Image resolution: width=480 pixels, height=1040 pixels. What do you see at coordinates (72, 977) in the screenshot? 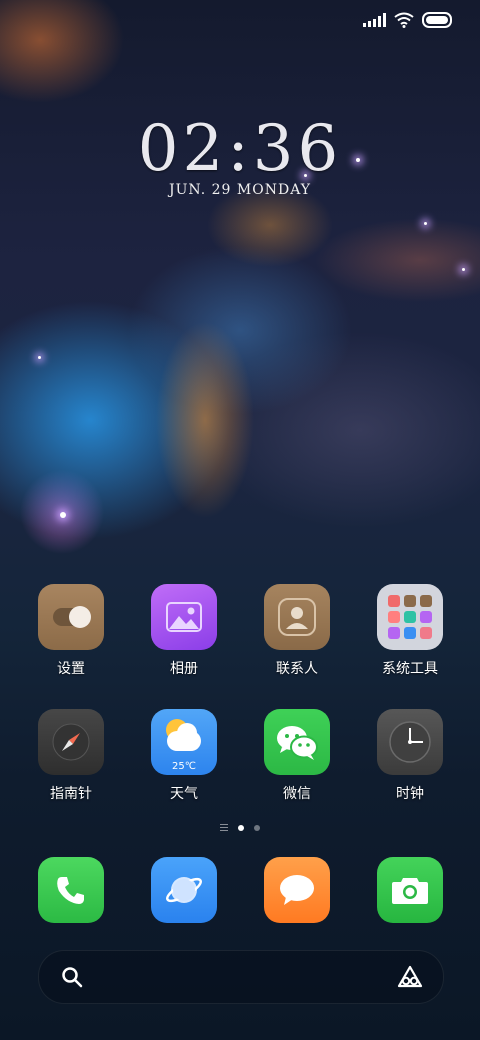
I see `search-icon` at bounding box center [72, 977].